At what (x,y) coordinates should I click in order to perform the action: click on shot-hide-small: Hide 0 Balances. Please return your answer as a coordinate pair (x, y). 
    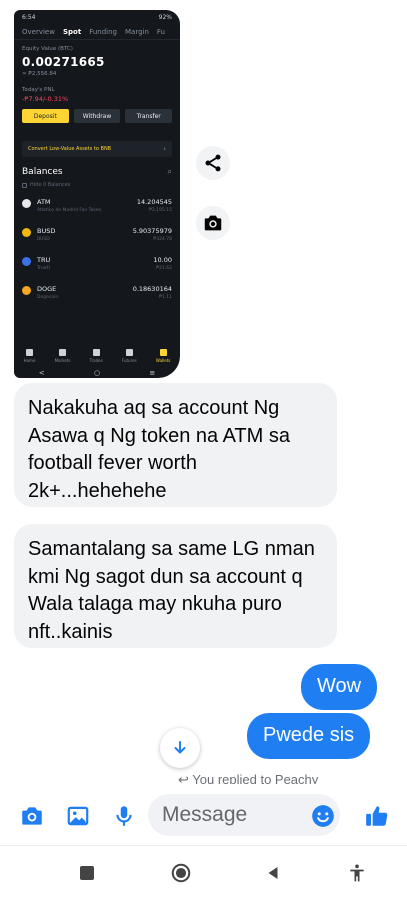
    Looking at the image, I should click on (97, 182).